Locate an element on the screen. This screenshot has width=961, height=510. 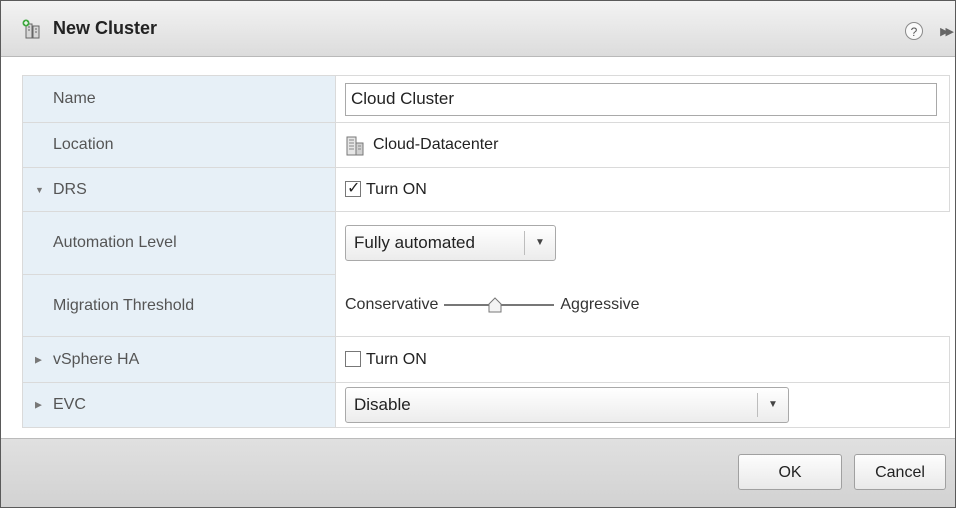
dialog-title: New Cluster is located at coordinates (105, 28).